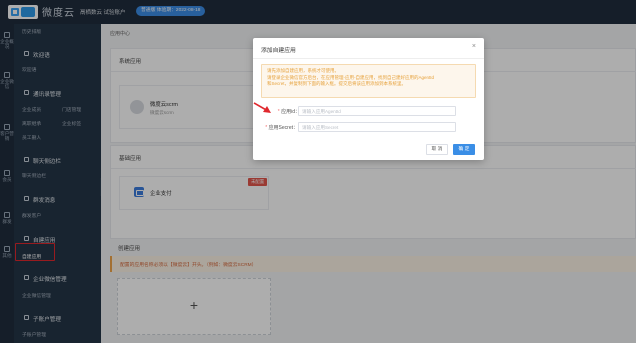 The image size is (636, 343). What do you see at coordinates (288, 112) in the screenshot?
I see `agent-id-label: * 应用id：` at bounding box center [288, 112].